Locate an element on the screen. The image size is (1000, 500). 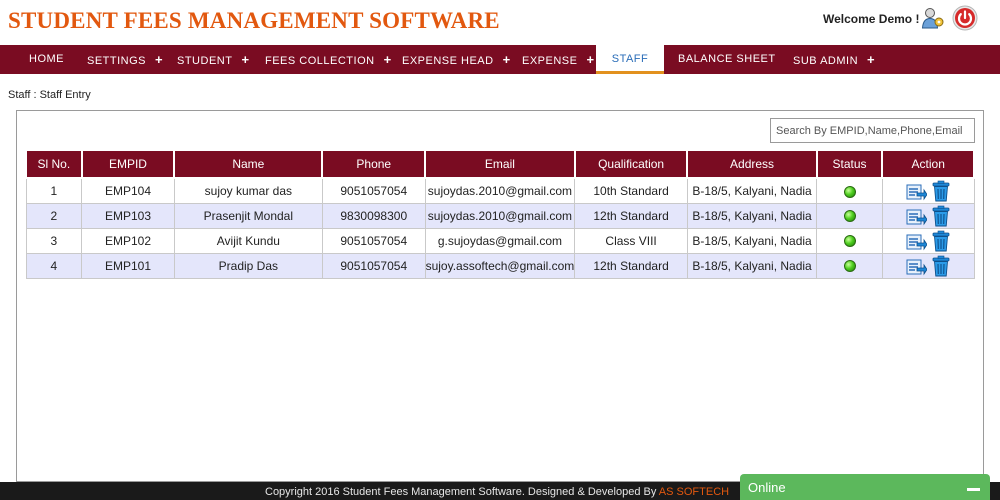
col-header-name: Name is located at coordinates (248, 164).